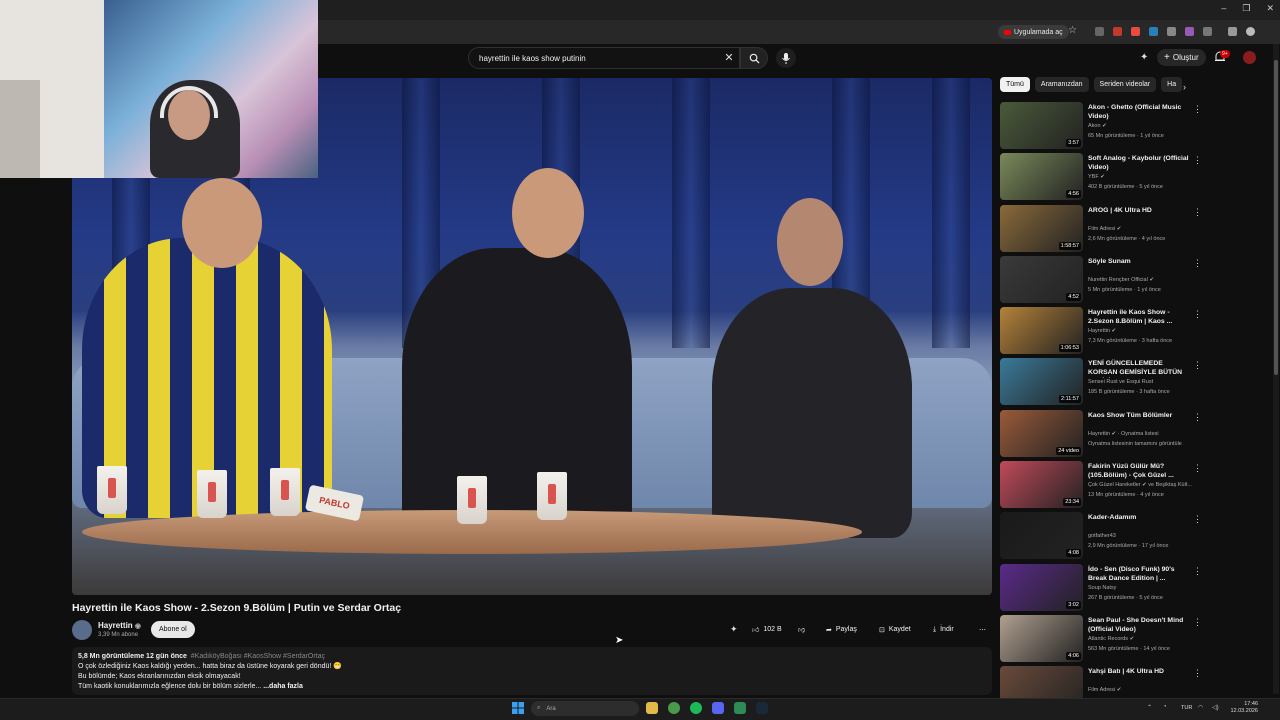  What do you see at coordinates (1181, 57) in the screenshot?
I see `create-button: + Oluştur` at bounding box center [1181, 57].